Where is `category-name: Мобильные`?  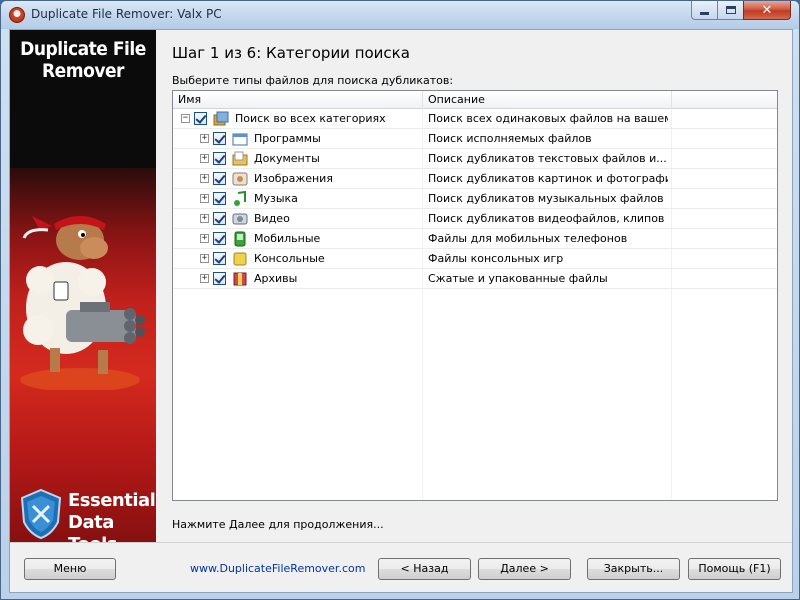 category-name: Мобильные is located at coordinates (287, 238).